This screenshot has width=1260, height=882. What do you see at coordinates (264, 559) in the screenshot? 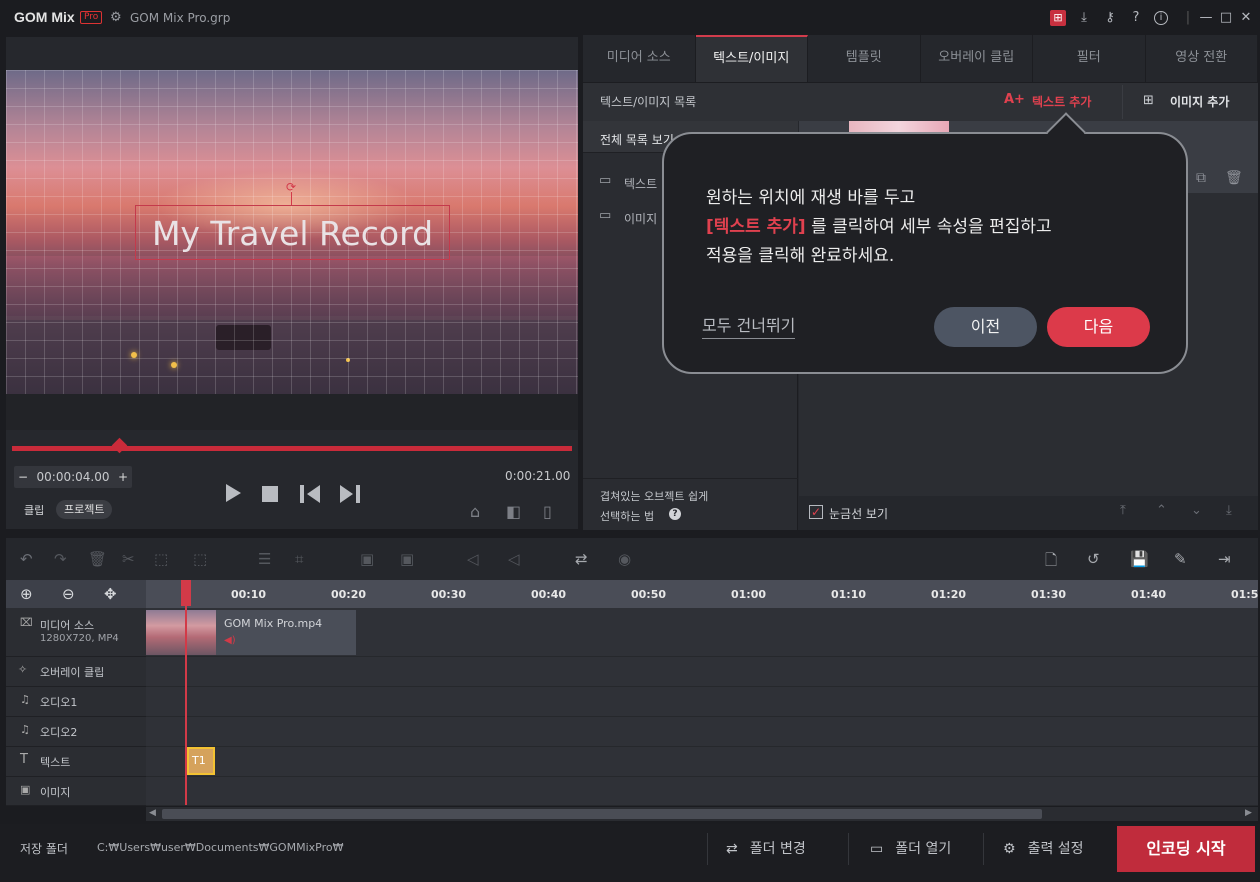
I see `adjust-icon: ☰` at bounding box center [264, 559].